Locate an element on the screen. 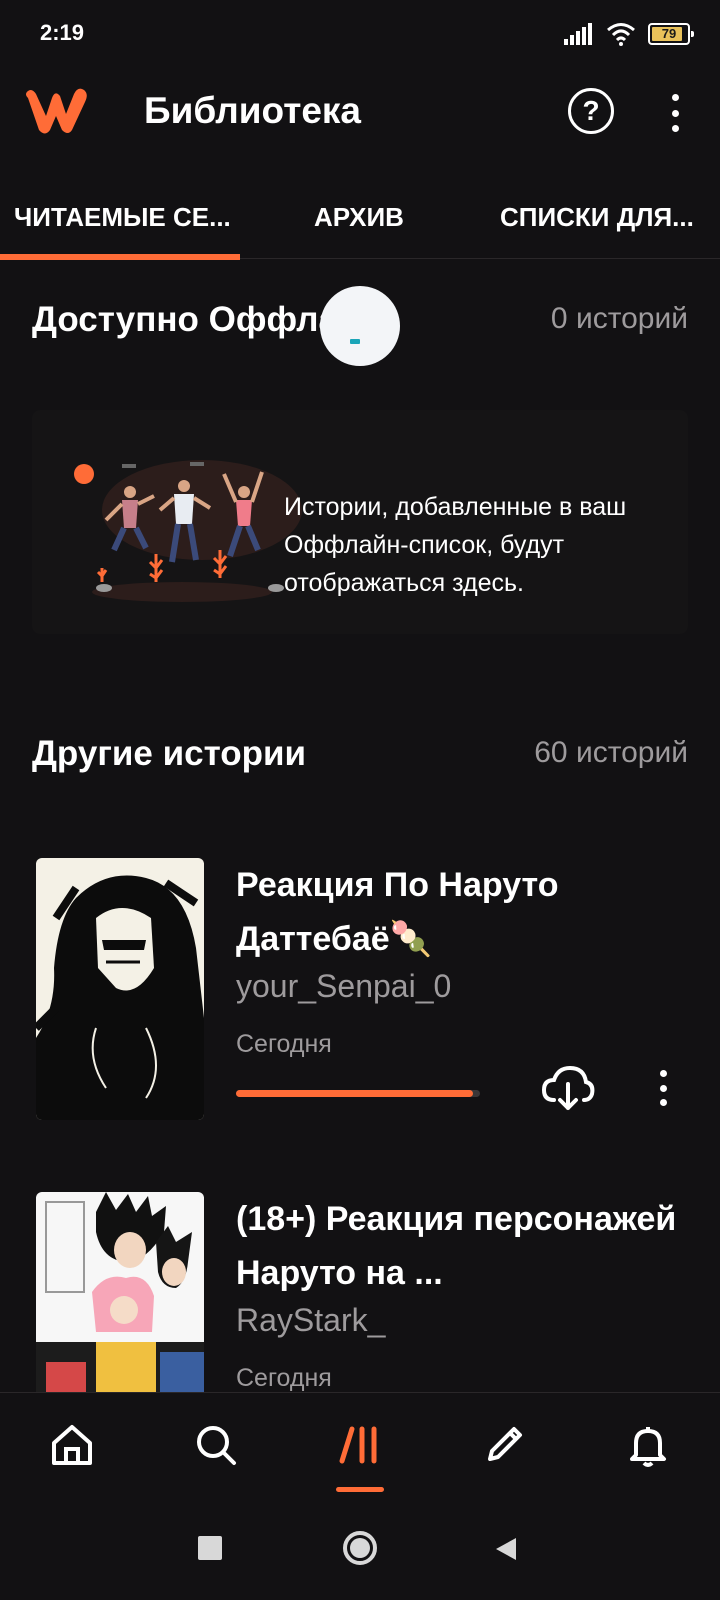 This screenshot has height=1600, width=720. battery-icon: 79 is located at coordinates (671, 34).